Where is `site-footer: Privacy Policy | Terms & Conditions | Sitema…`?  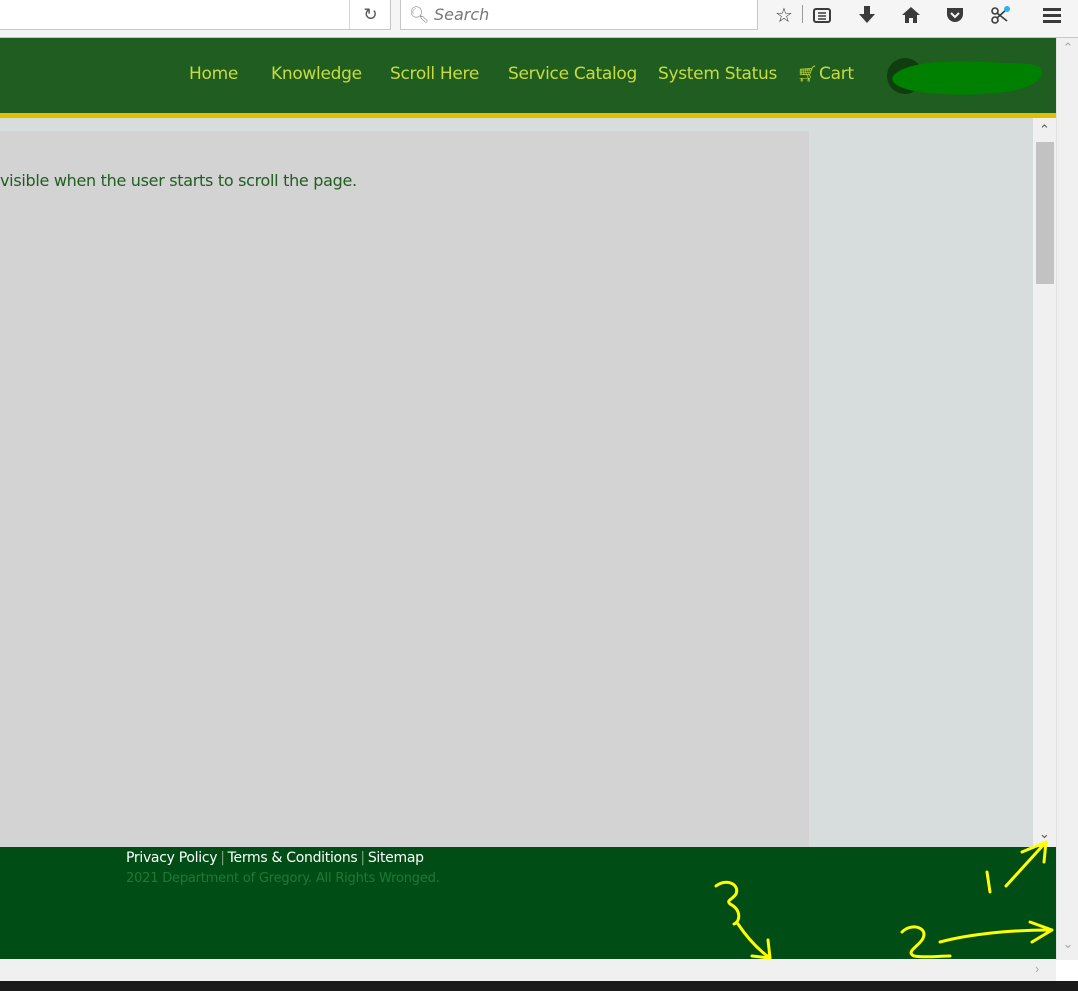 site-footer: Privacy Policy | Terms & Conditions | Sitema… is located at coordinates (528, 903).